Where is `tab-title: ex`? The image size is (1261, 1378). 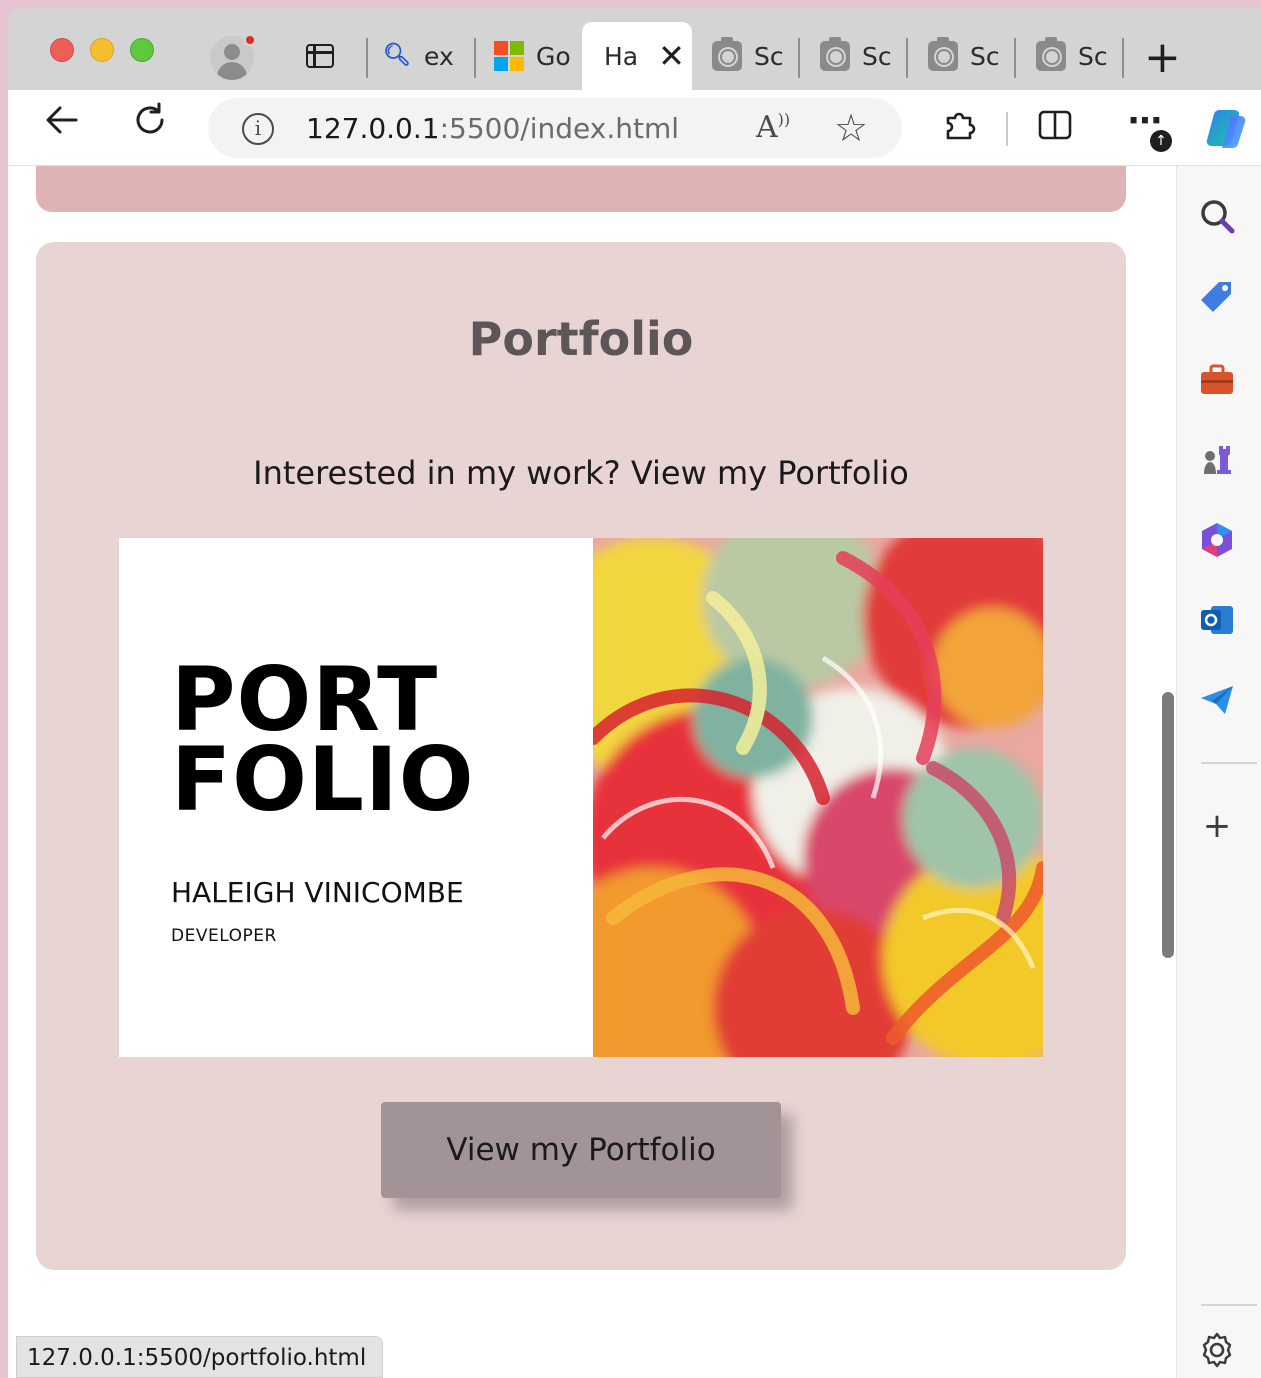
tab-title: ex is located at coordinates (439, 56).